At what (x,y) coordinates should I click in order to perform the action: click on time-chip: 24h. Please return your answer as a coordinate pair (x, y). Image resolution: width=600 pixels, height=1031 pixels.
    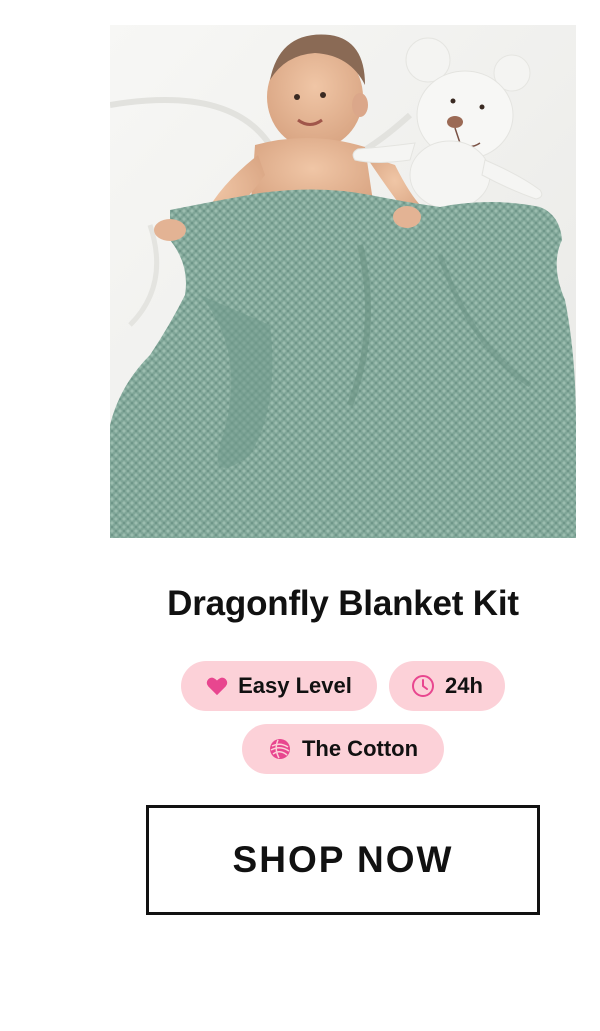
    Looking at the image, I should click on (447, 686).